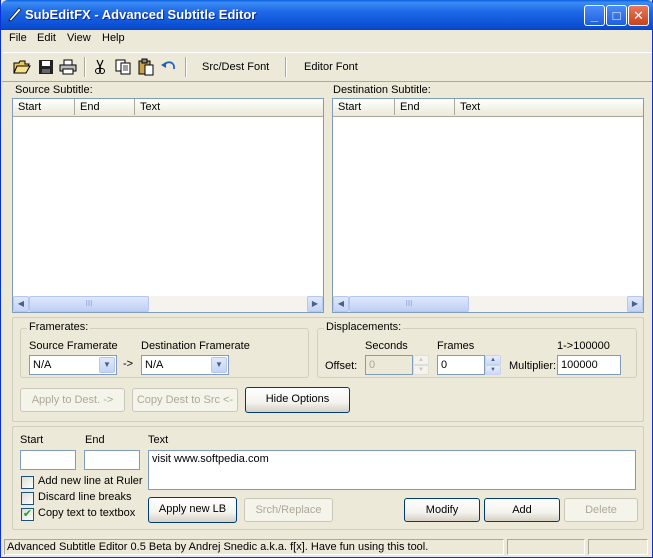 Image resolution: width=653 pixels, height=558 pixels. I want to click on modify-button: Modify, so click(442, 510).